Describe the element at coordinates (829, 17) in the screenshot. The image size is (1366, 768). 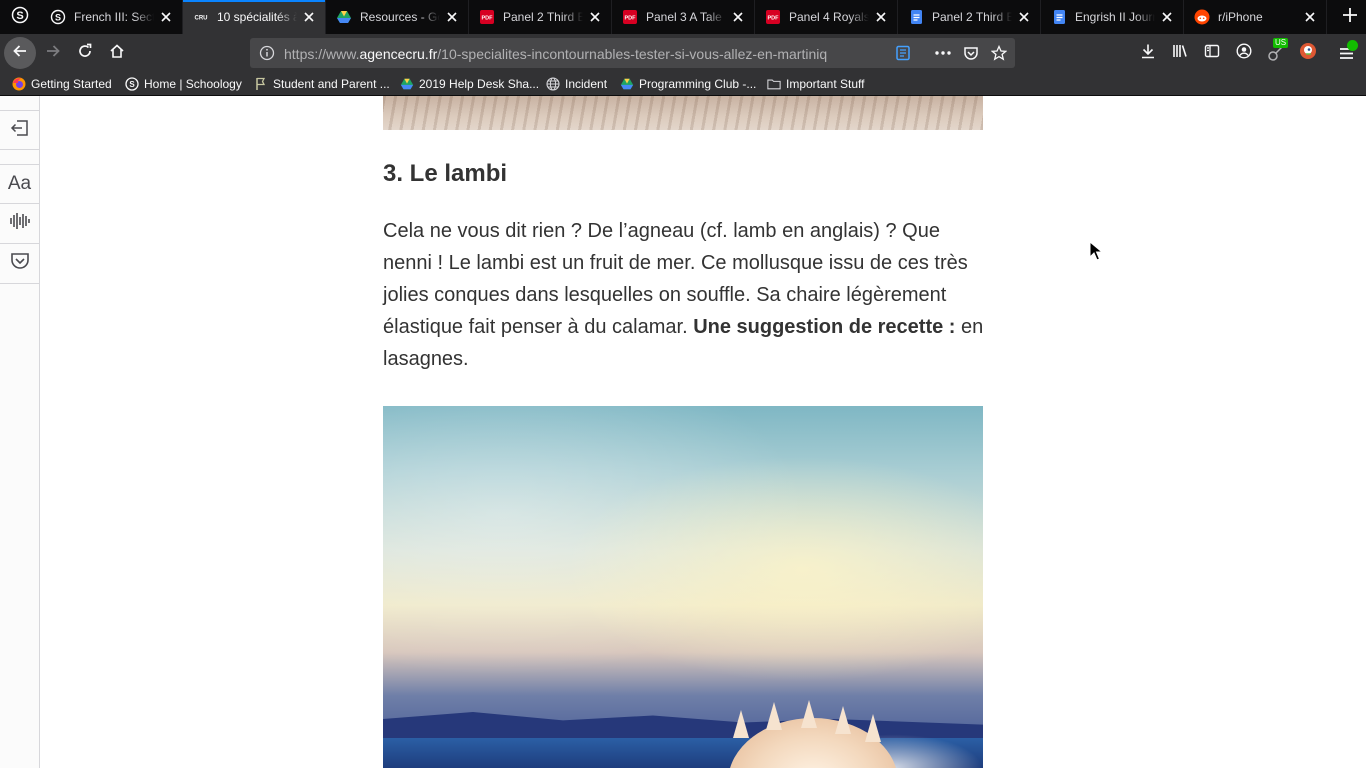
I see `tab-title: Panel 4 Royals I` at that location.